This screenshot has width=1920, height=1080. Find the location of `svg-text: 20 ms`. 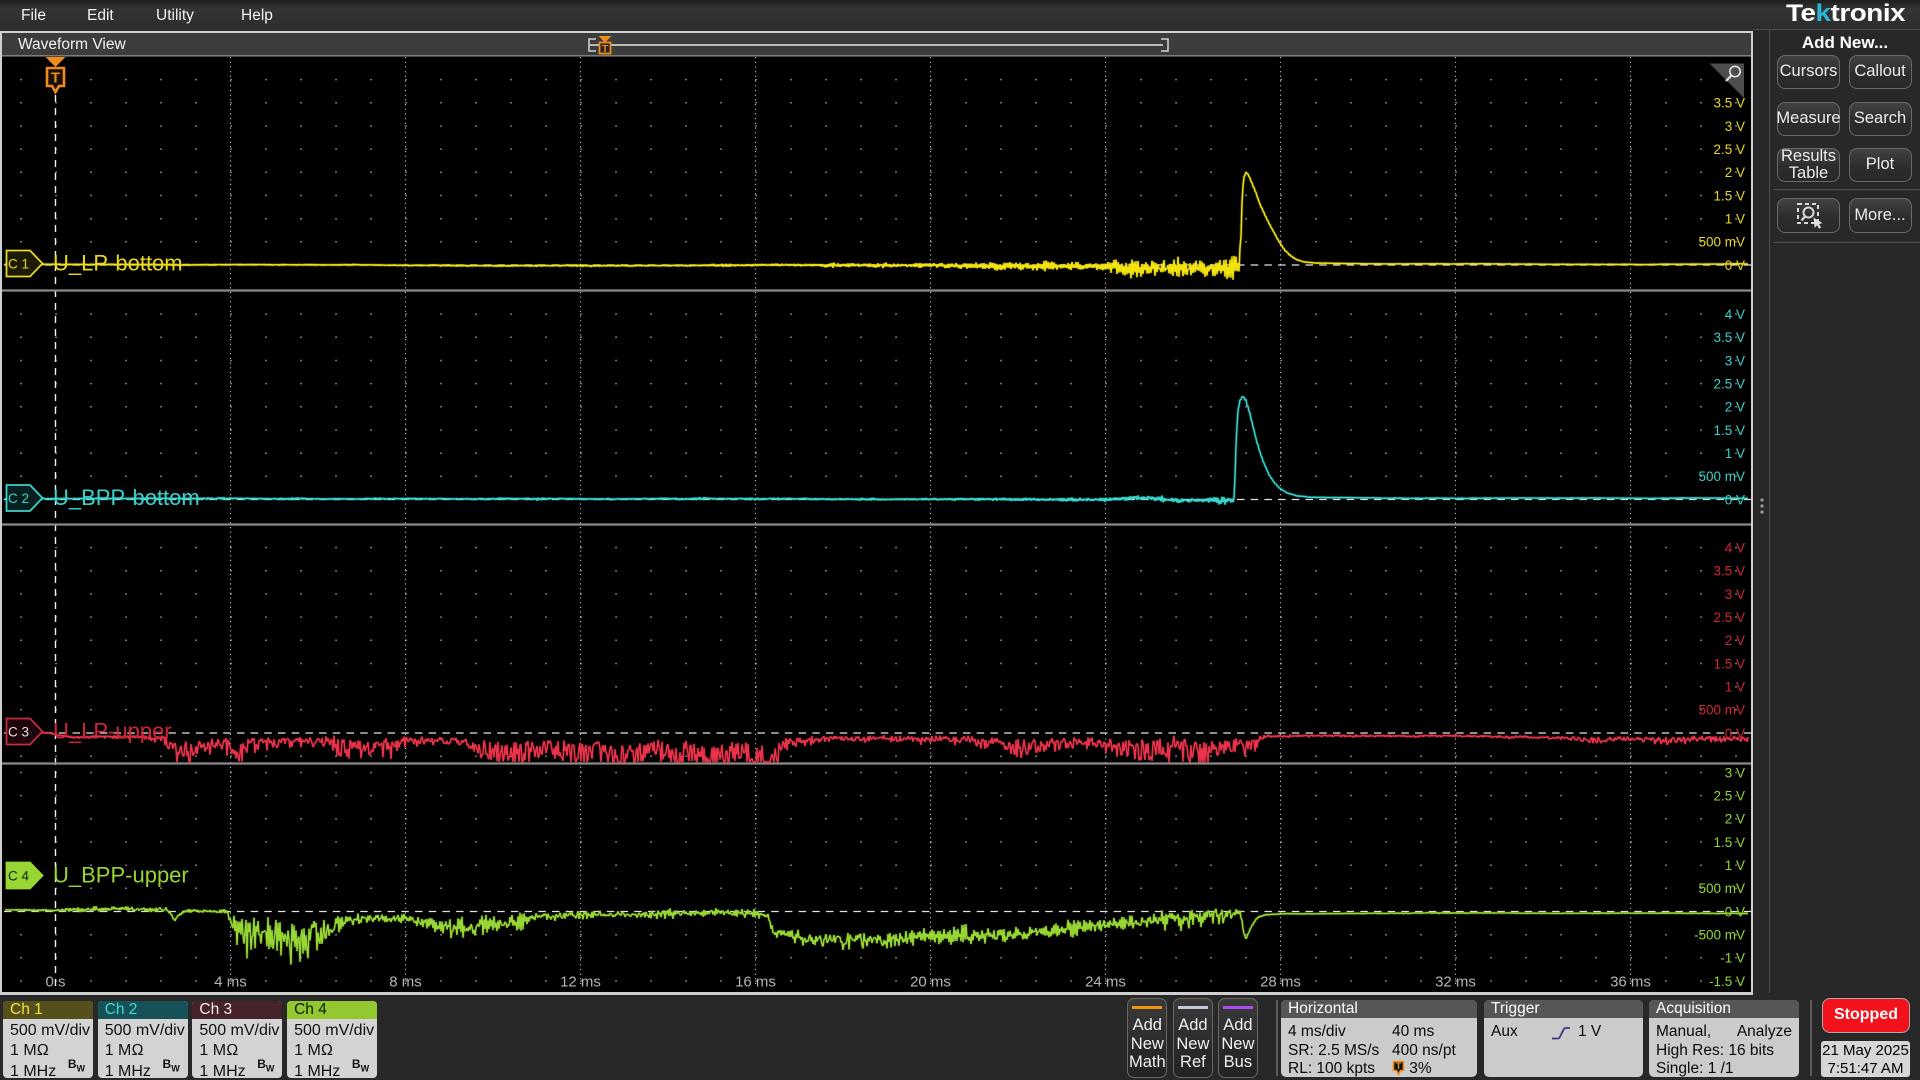

svg-text: 20 ms is located at coordinates (930, 982).